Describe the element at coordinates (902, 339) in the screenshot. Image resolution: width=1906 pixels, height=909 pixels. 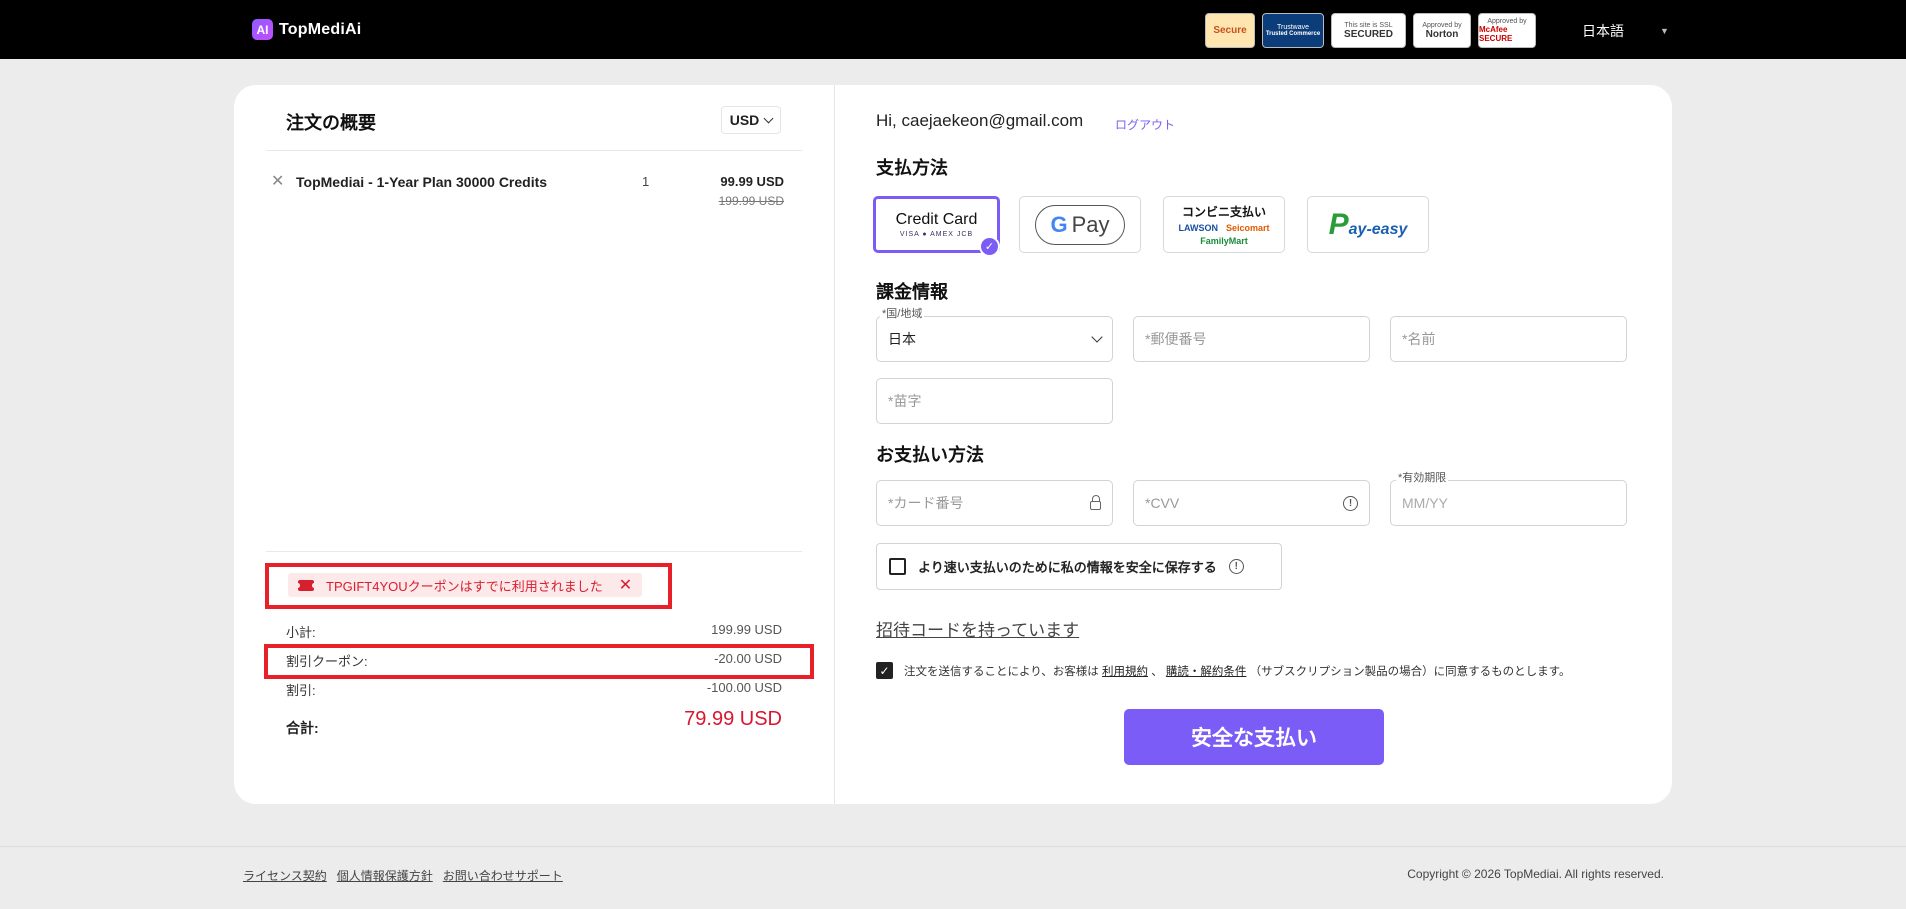
I see `country-value: 日本` at that location.